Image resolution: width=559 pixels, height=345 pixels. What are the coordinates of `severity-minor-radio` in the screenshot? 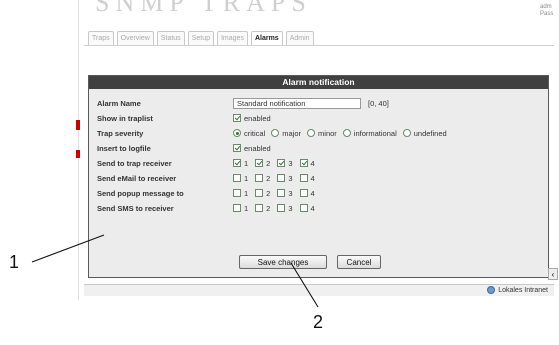 It's located at (311, 133).